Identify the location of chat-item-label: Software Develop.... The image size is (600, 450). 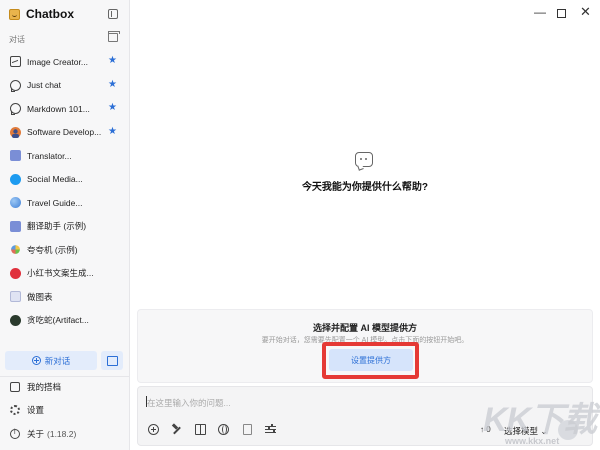
(64, 132).